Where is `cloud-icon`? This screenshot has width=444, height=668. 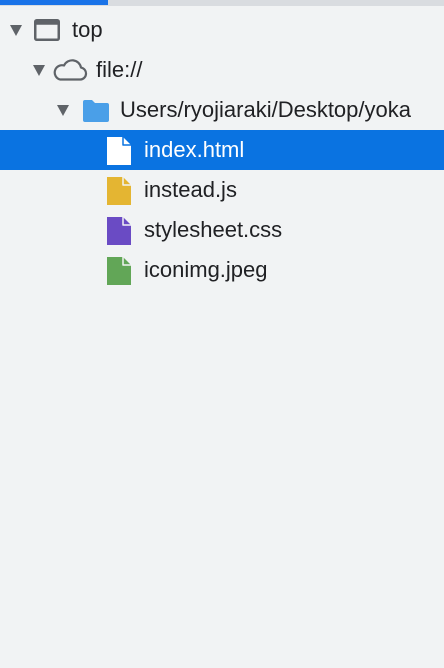 cloud-icon is located at coordinates (70, 72).